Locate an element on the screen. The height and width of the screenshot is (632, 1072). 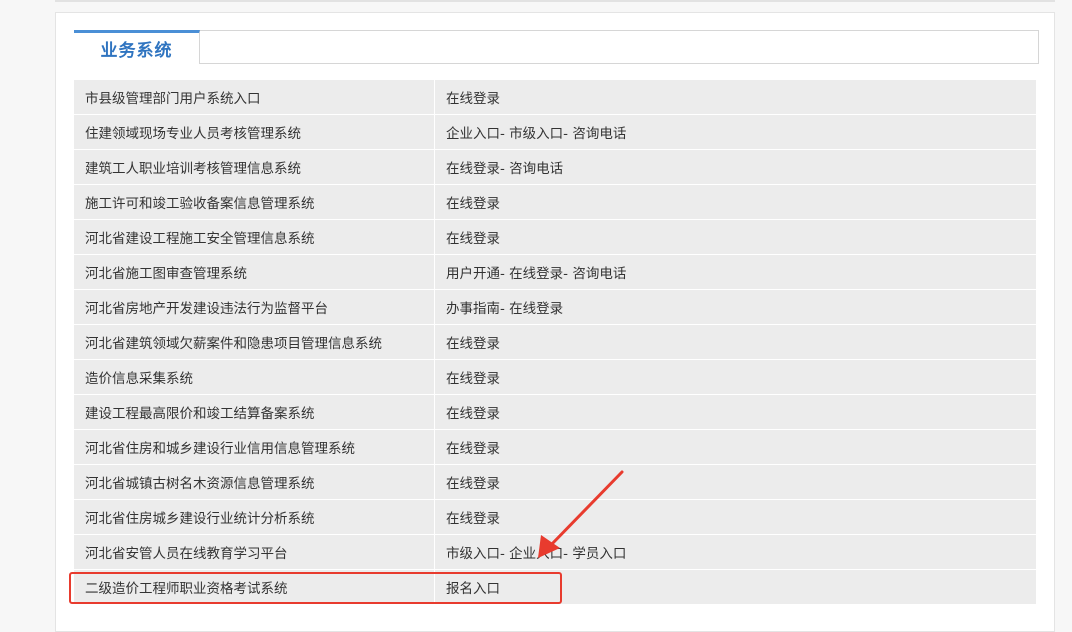
arrow-shaft is located at coordinates (586, 509).